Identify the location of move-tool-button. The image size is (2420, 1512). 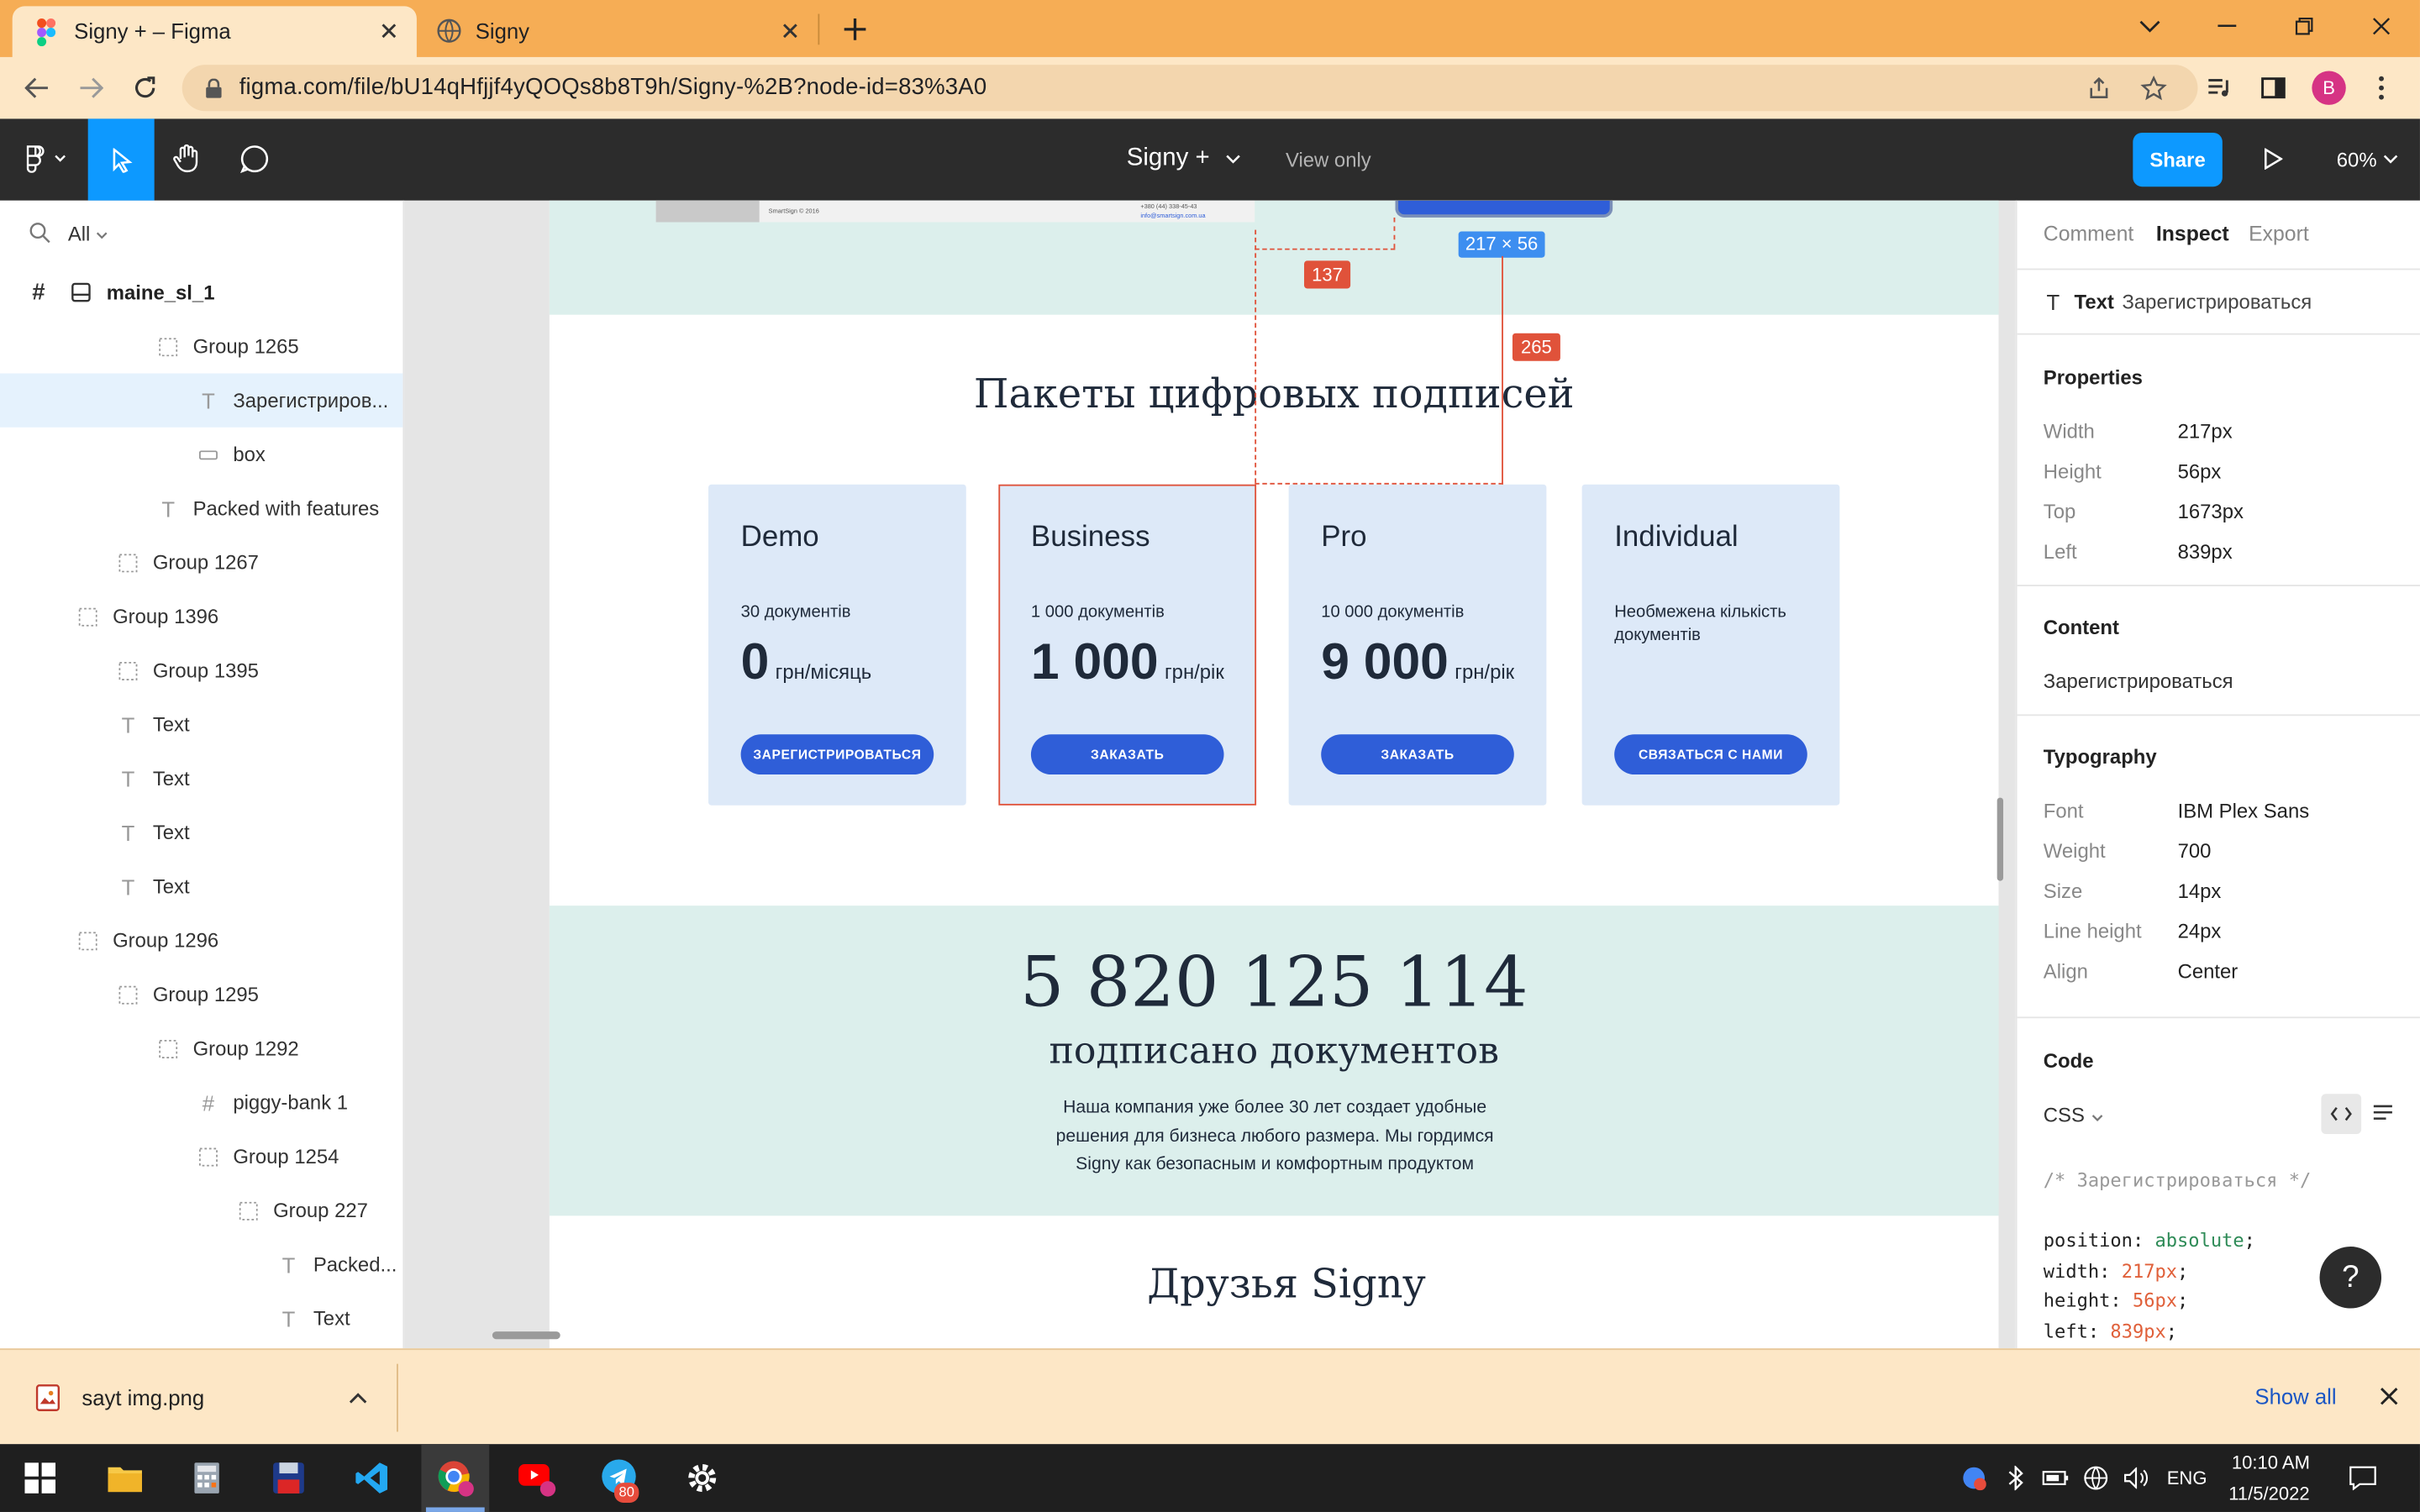
(121, 159).